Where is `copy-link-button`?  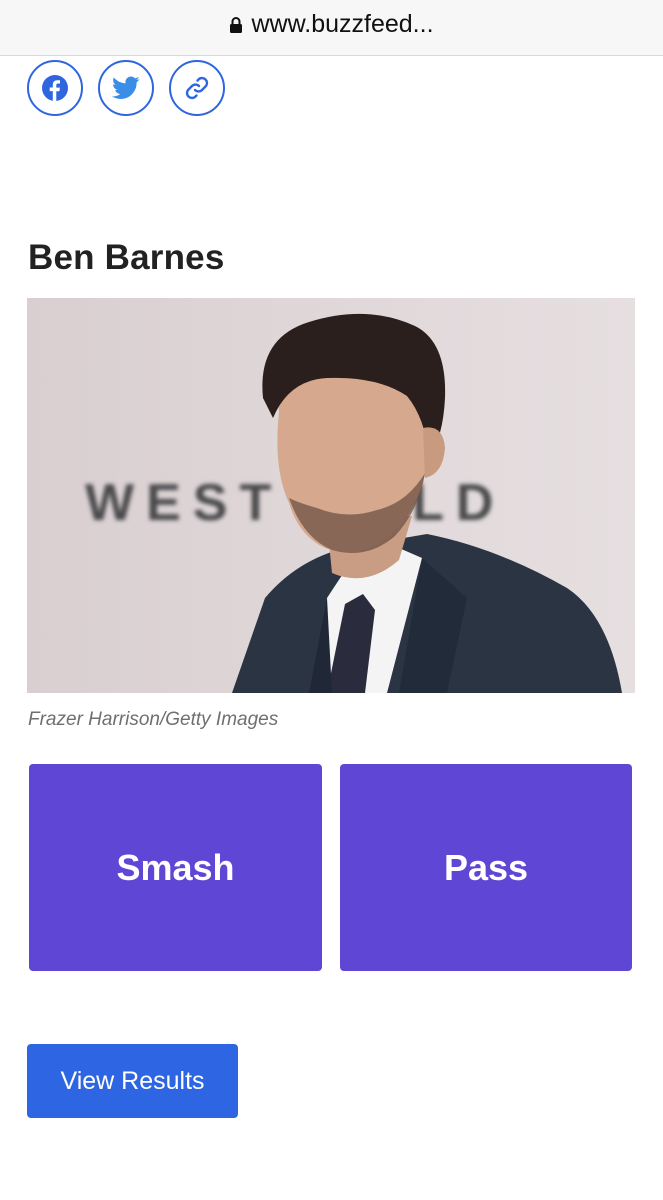
copy-link-button is located at coordinates (197, 88).